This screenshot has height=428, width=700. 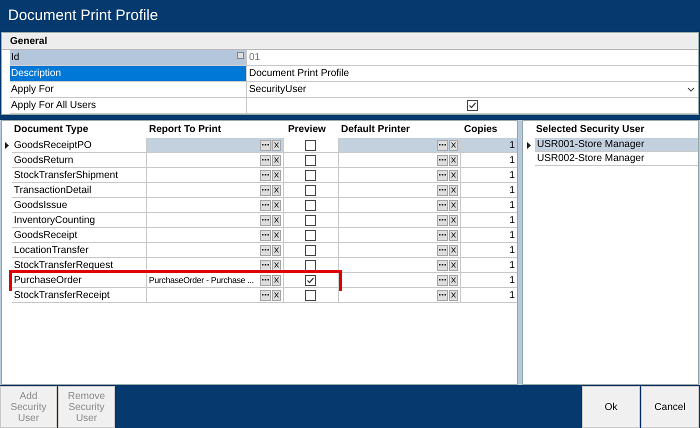 I want to click on column-header: Selected Security User, so click(x=590, y=130).